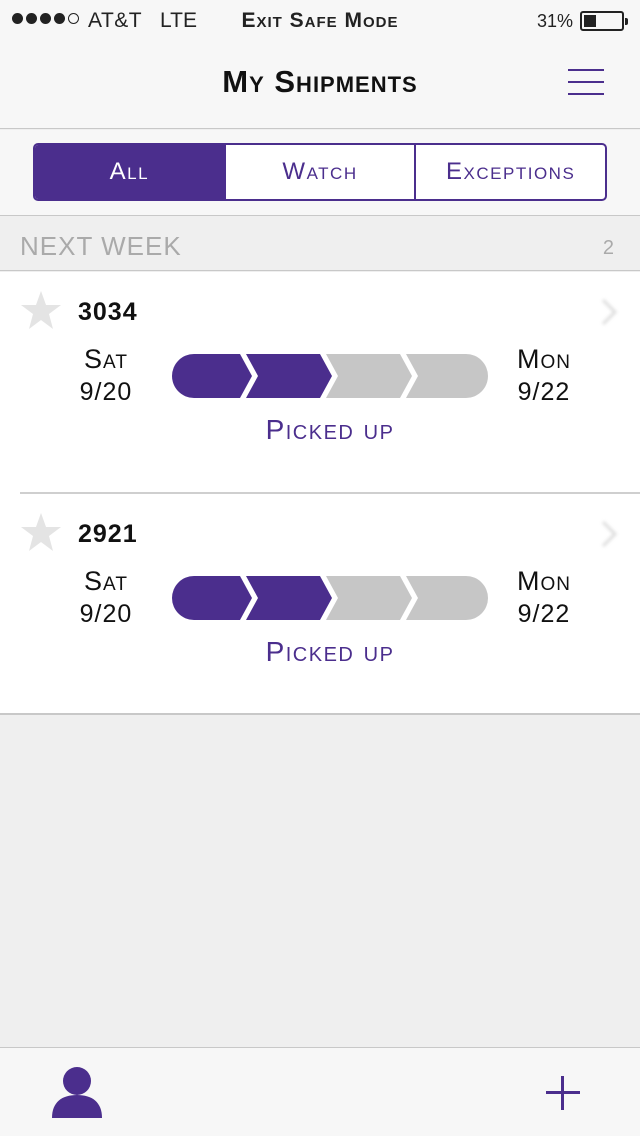  Describe the element at coordinates (101, 246) in the screenshot. I see `section-title: NEXT WEEK` at that location.